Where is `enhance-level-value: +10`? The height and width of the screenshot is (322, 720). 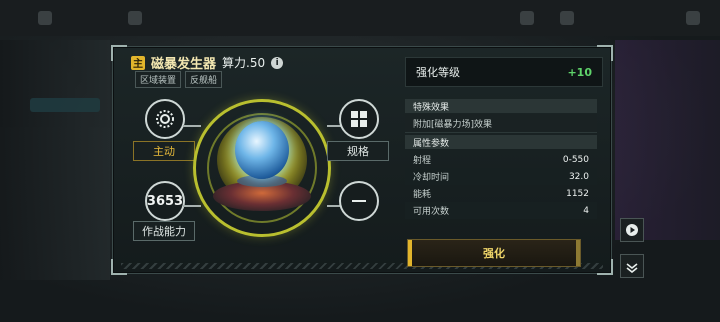
enhance-level-value: +10 is located at coordinates (579, 72).